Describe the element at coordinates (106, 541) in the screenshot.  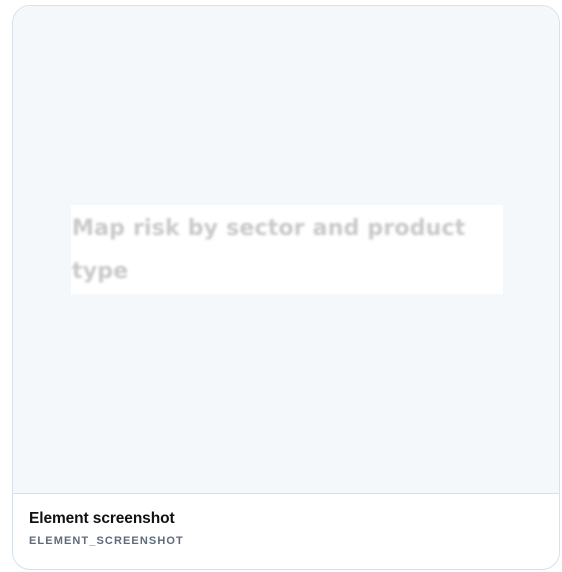
I see `card-type-code: ELEMENT_SCREENSHOT` at that location.